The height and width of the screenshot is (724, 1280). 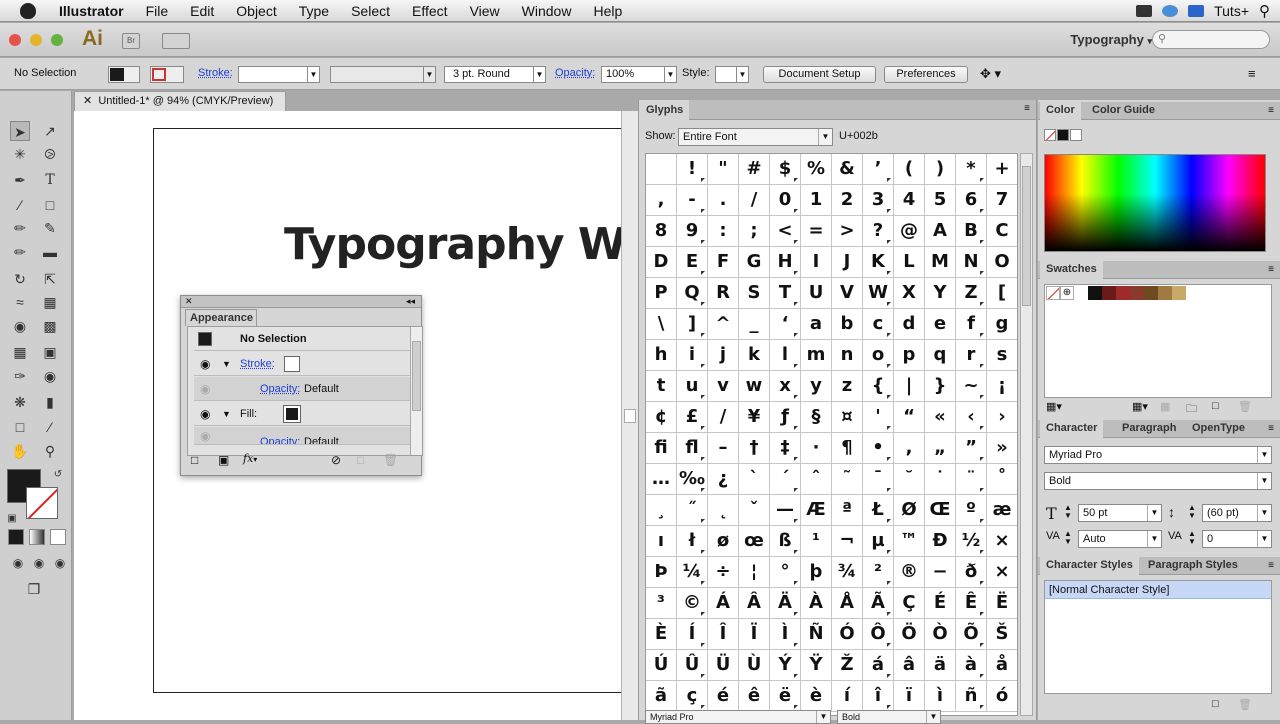 What do you see at coordinates (1054, 406) in the screenshot?
I see `swatch-libraries-icon: ▦▾` at bounding box center [1054, 406].